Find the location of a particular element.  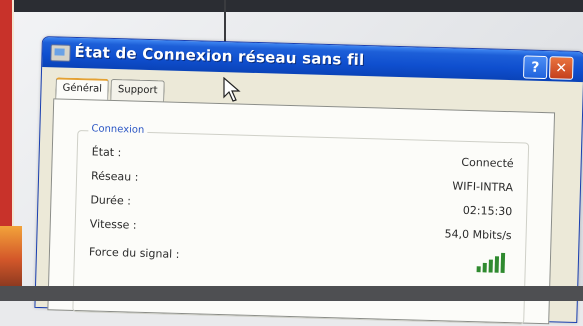

window-title: État de Connexion réseau sans fil is located at coordinates (219, 56).